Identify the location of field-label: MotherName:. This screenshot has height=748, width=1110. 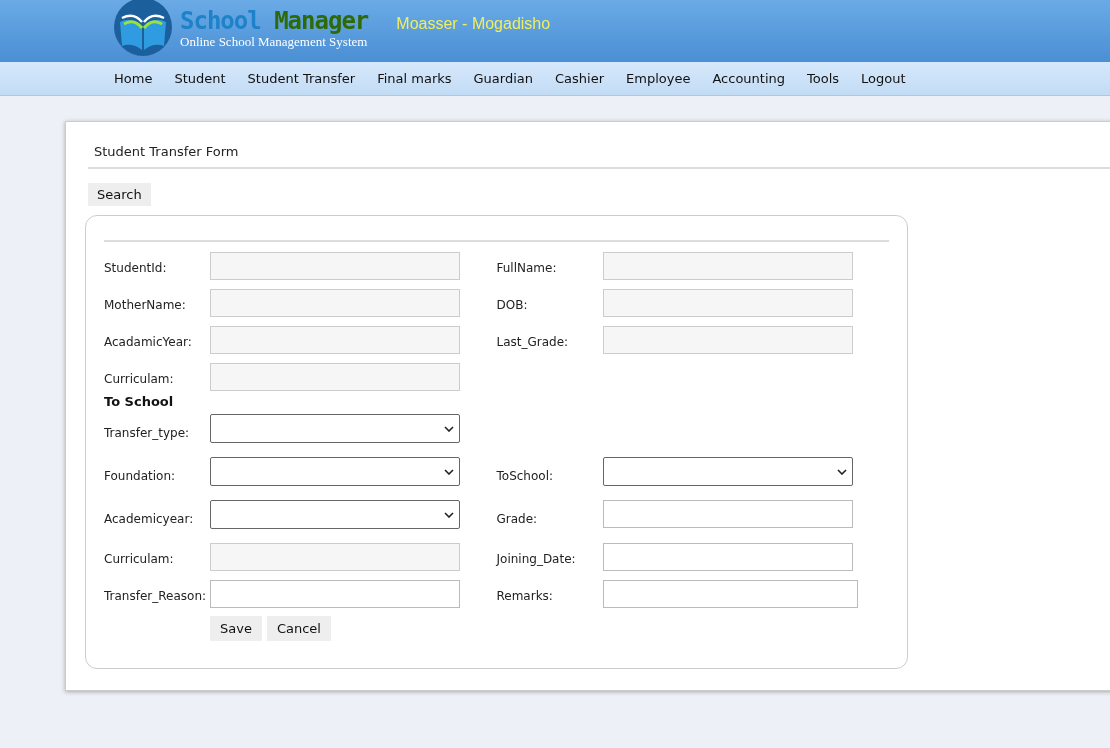
(145, 304).